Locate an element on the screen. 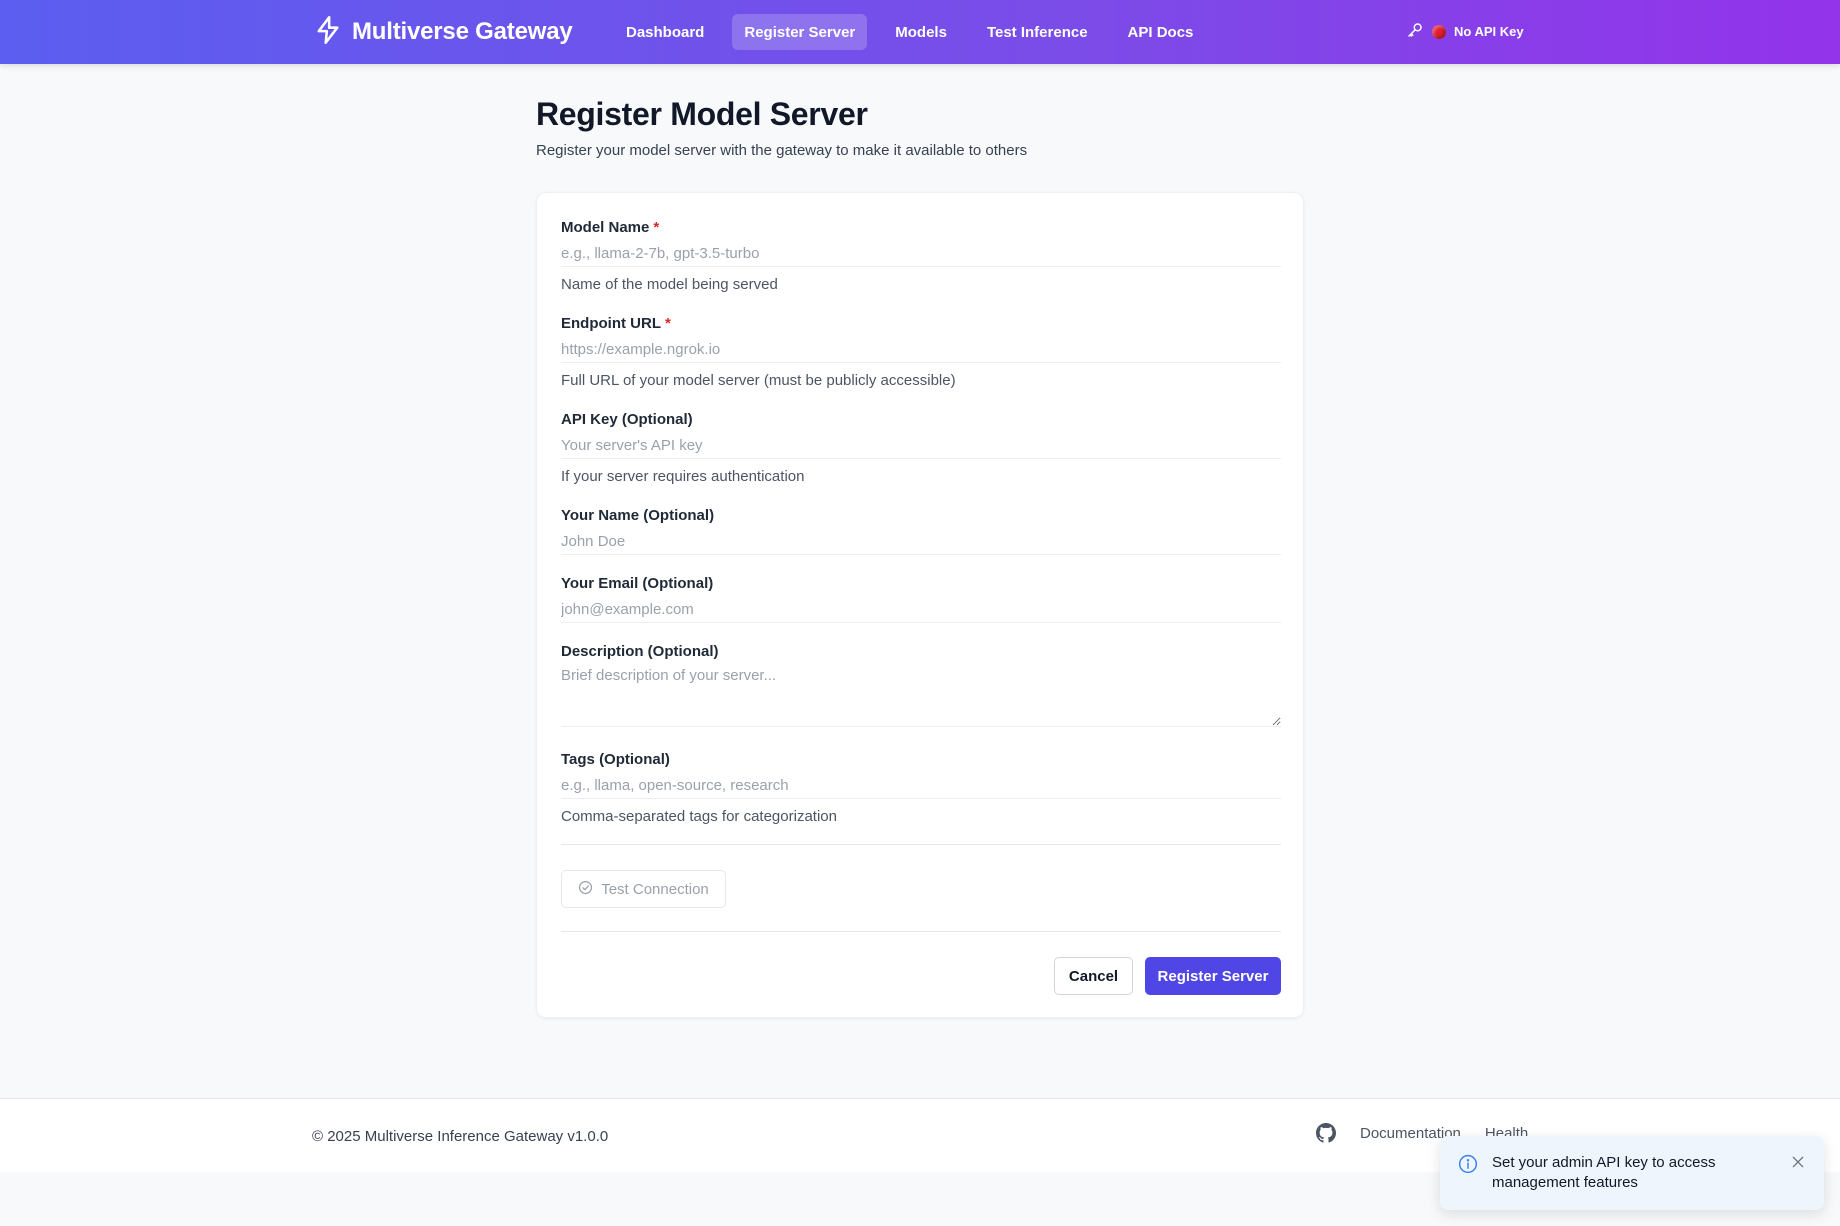 Image resolution: width=1840 pixels, height=1226 pixels. description-label: Description (Optional) is located at coordinates (640, 651).